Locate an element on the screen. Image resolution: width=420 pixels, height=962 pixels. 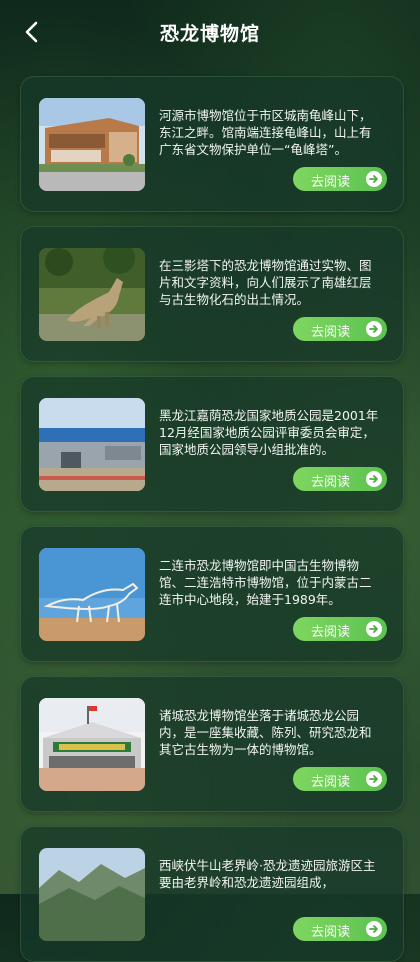
museum-building-image is located at coordinates (92, 144).